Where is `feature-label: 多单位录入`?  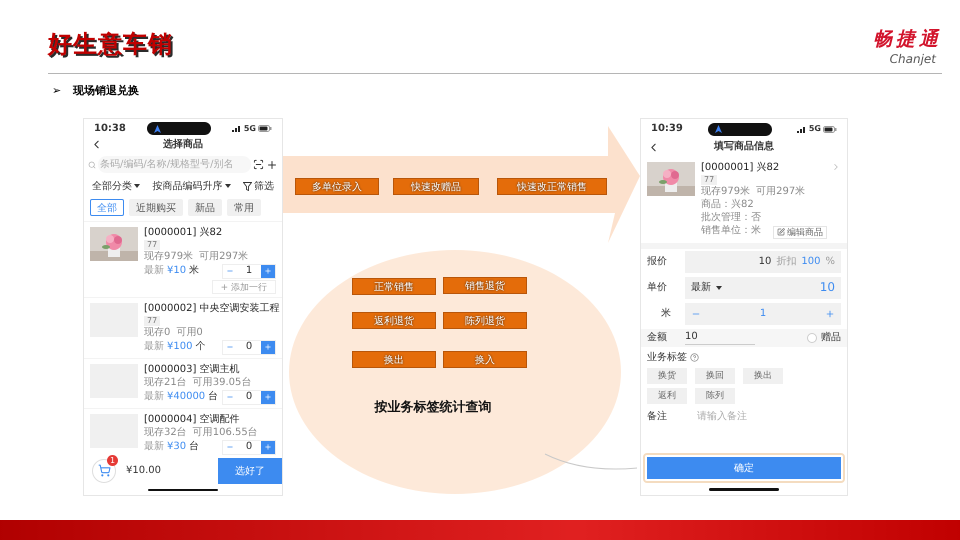 feature-label: 多单位录入 is located at coordinates (337, 186).